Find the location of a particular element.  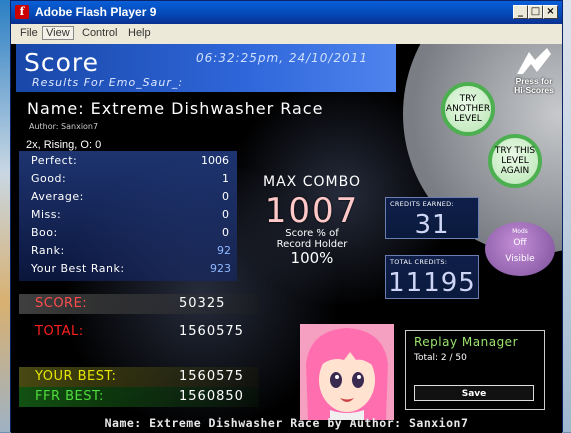

stat-value-good: 1 is located at coordinates (225, 178).